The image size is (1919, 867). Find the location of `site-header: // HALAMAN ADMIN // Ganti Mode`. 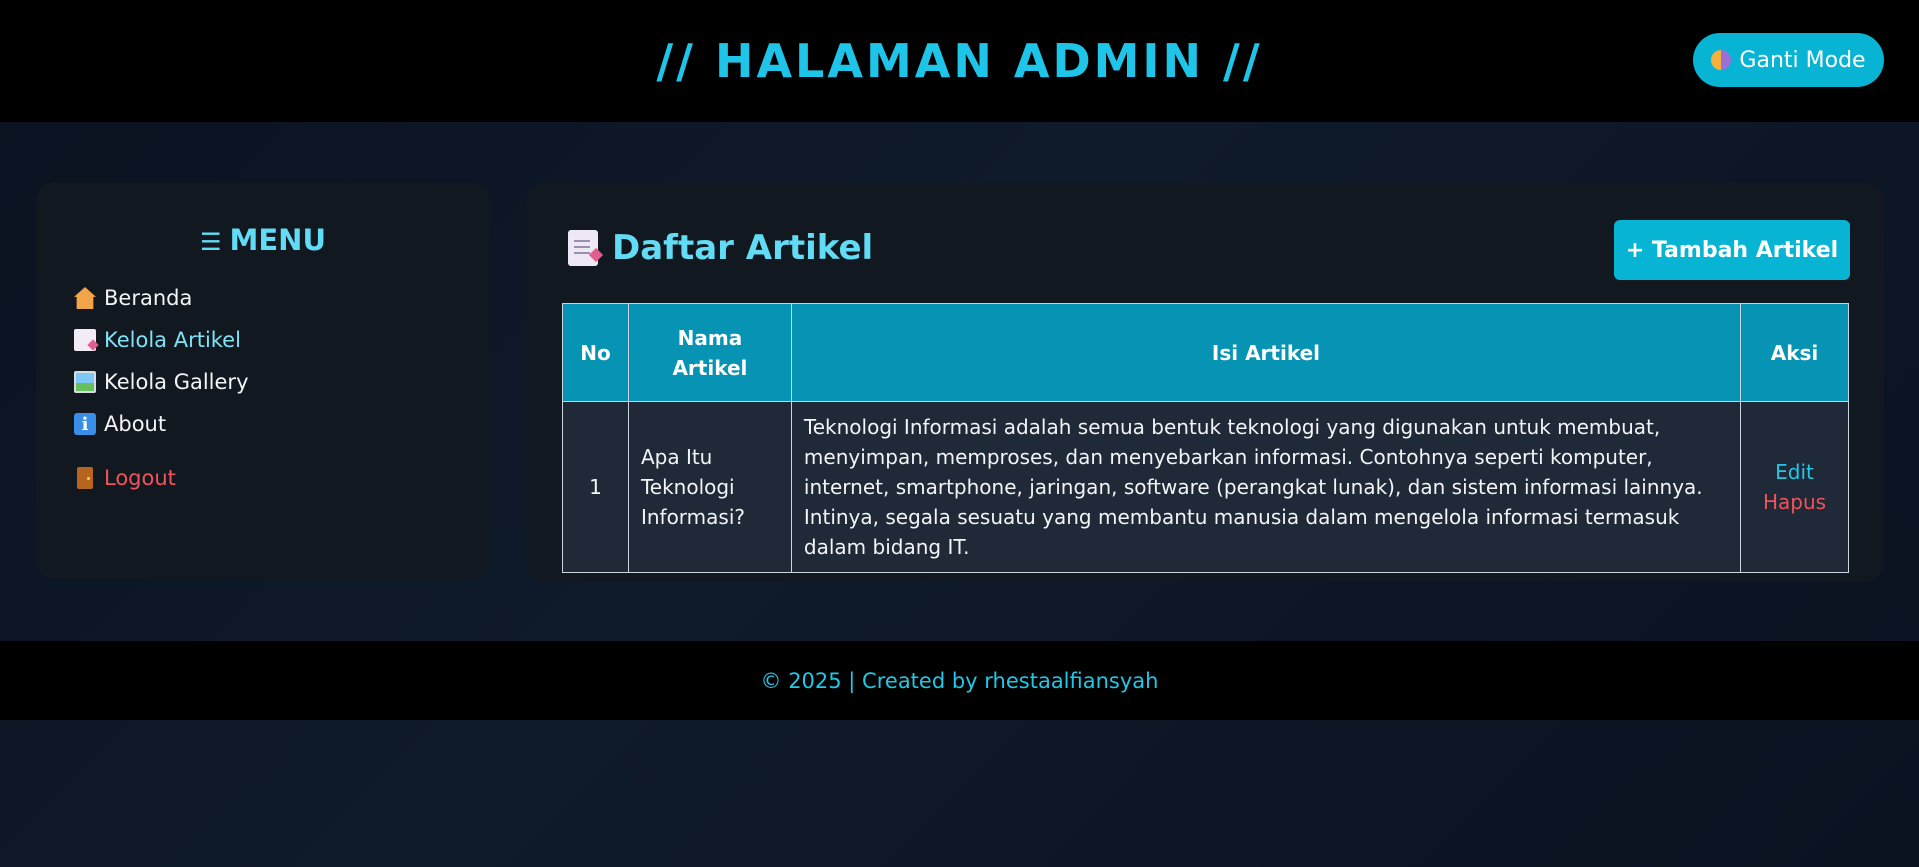

site-header: // HALAMAN ADMIN // Ganti Mode is located at coordinates (959, 61).